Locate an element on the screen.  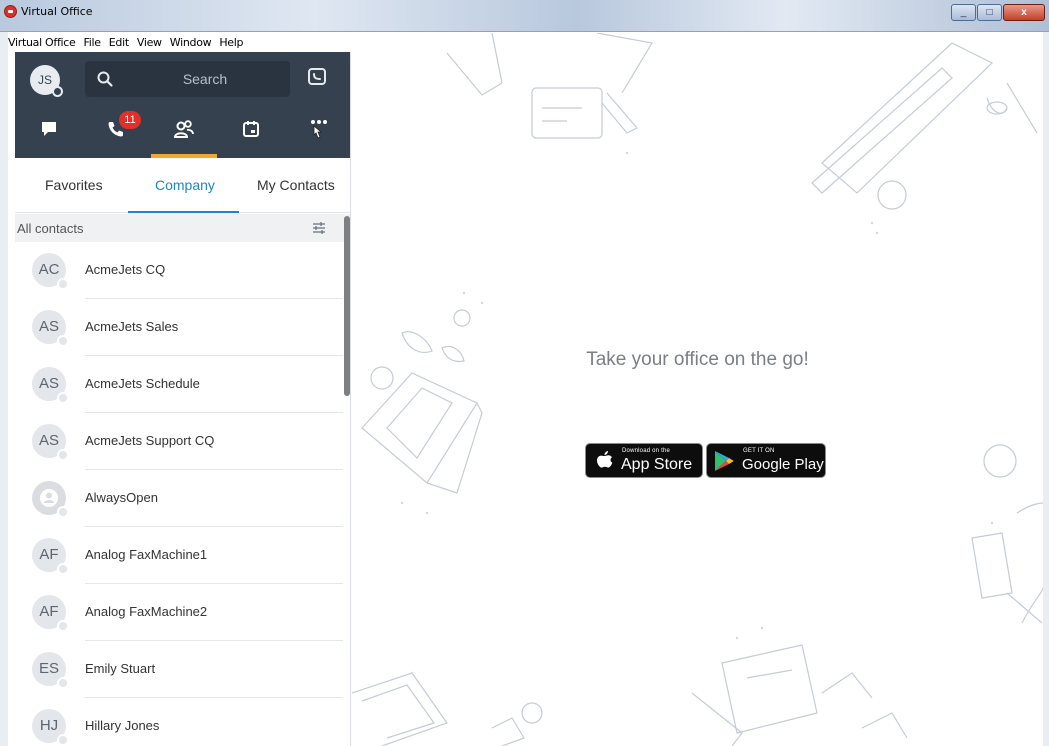
contacts-icon is located at coordinates (183, 129).